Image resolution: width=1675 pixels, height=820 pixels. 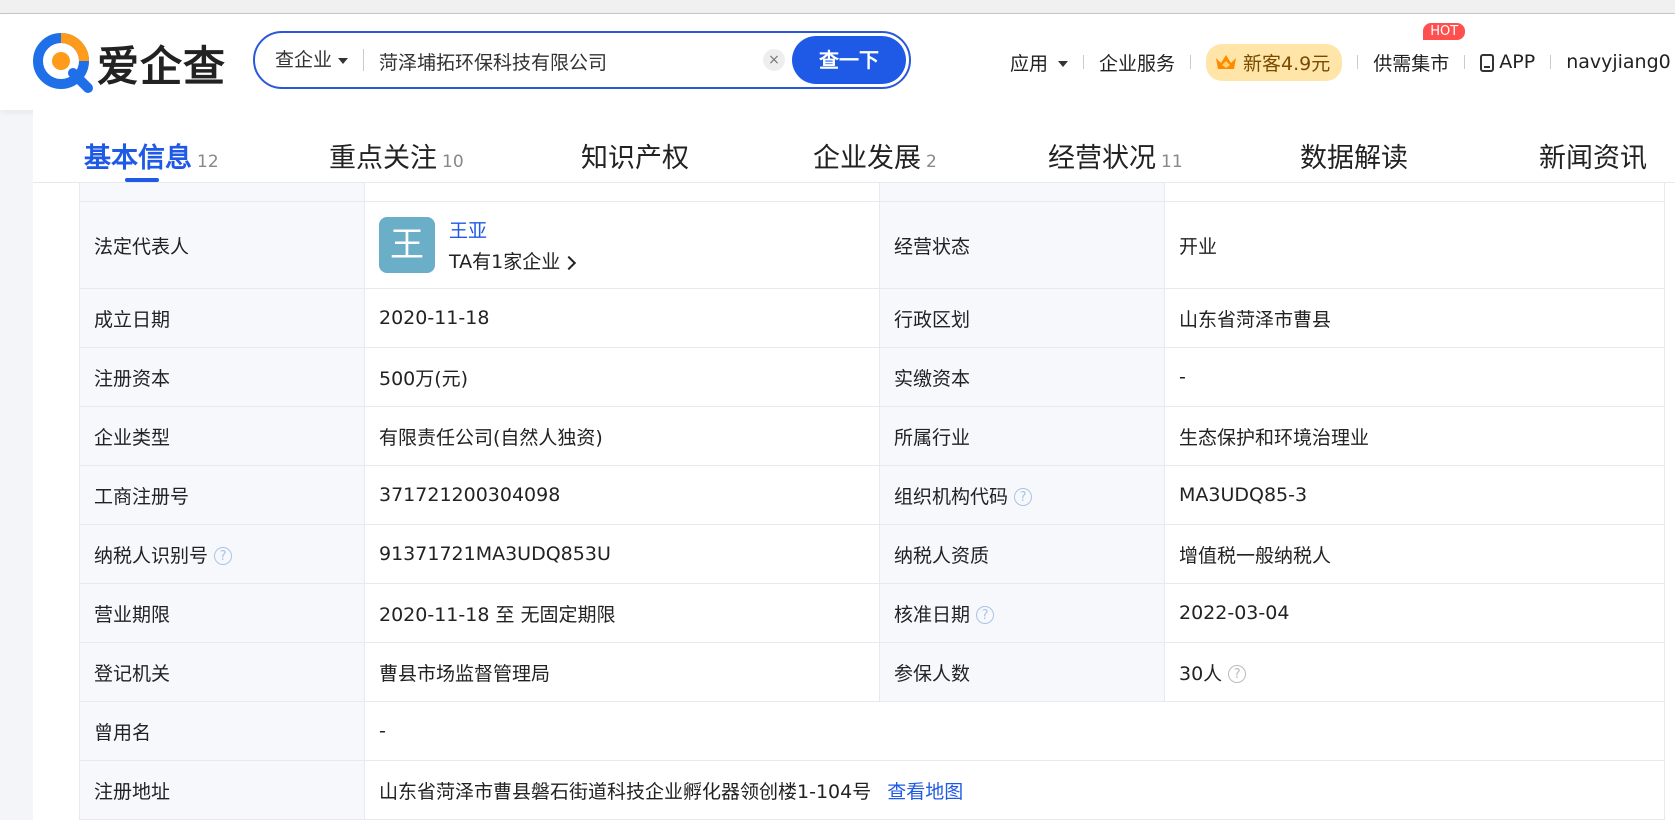 I want to click on search-type-label: 查企业, so click(x=304, y=60).